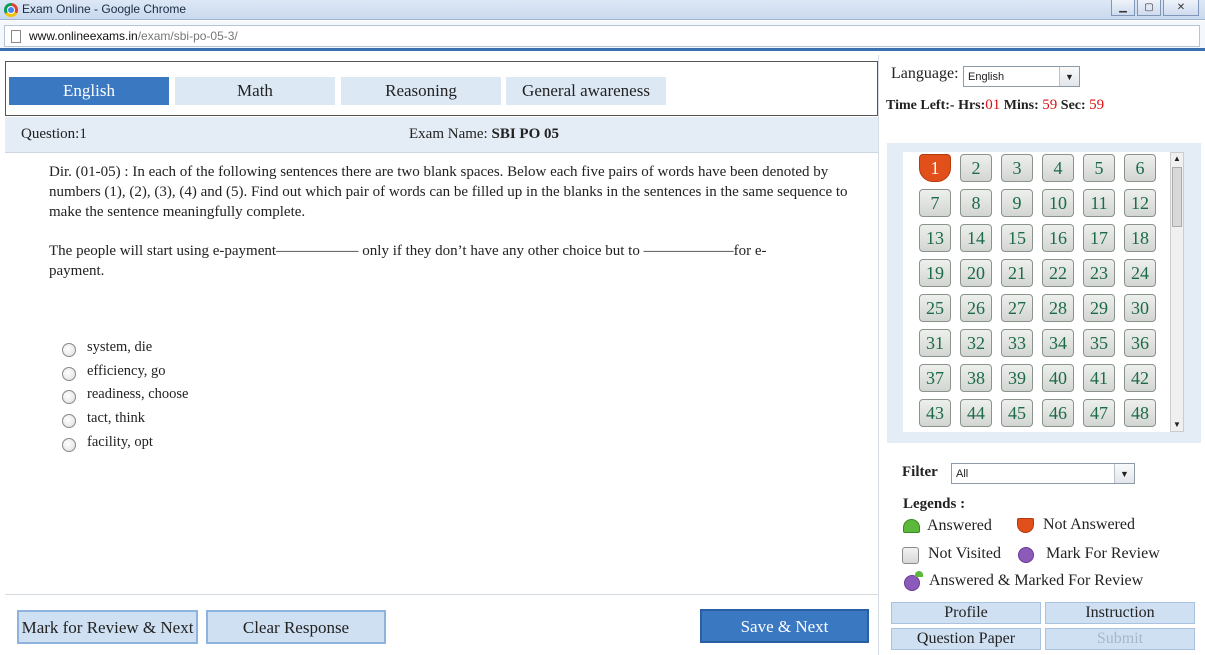 This screenshot has width=1205, height=655. What do you see at coordinates (935, 203) in the screenshot?
I see `palette-question-button: 7` at bounding box center [935, 203].